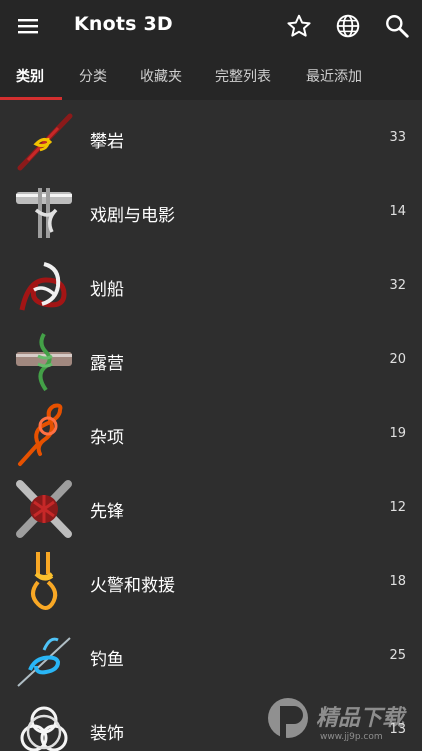 The width and height of the screenshot is (422, 751). I want to click on tab-full-list: 完整列表, so click(243, 76).